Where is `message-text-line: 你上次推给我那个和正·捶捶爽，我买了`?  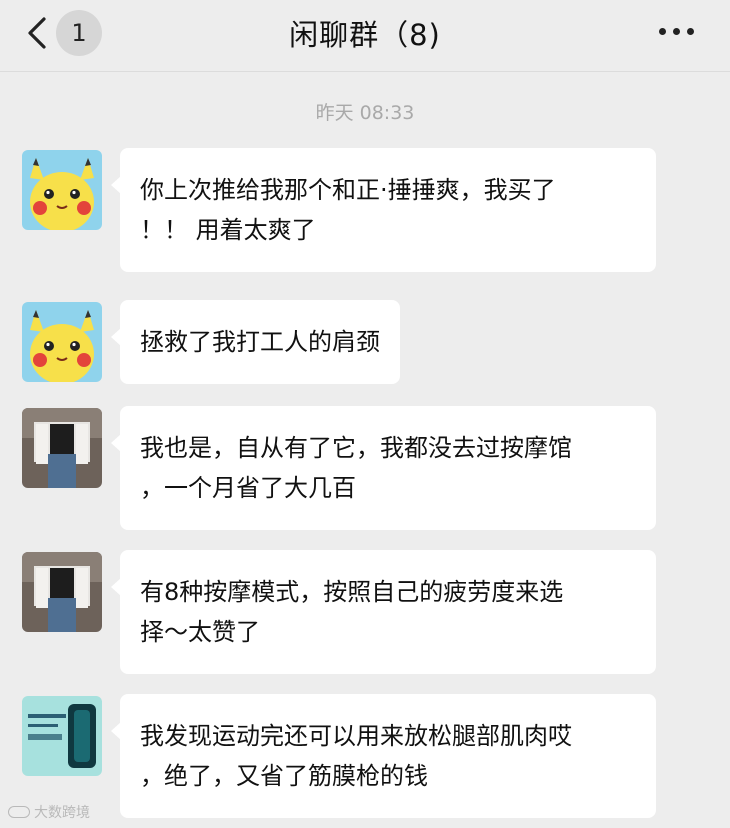 message-text-line: 你上次推给我那个和正·捶捶爽，我买了 is located at coordinates (348, 190).